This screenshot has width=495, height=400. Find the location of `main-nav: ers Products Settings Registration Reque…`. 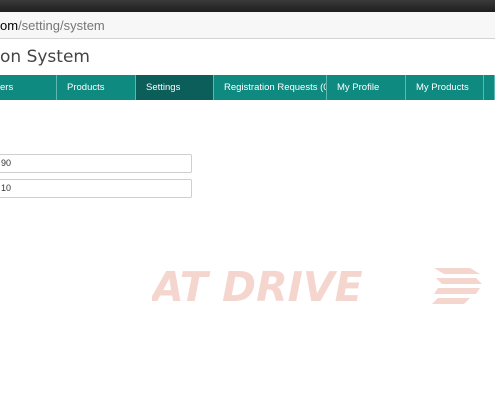

main-nav: ers Products Settings Registration Reque… is located at coordinates (247, 87).